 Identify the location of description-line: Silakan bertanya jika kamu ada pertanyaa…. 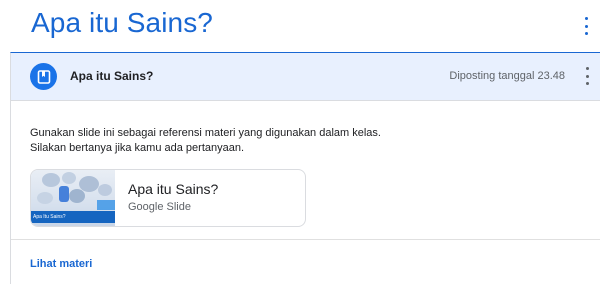
(137, 148).